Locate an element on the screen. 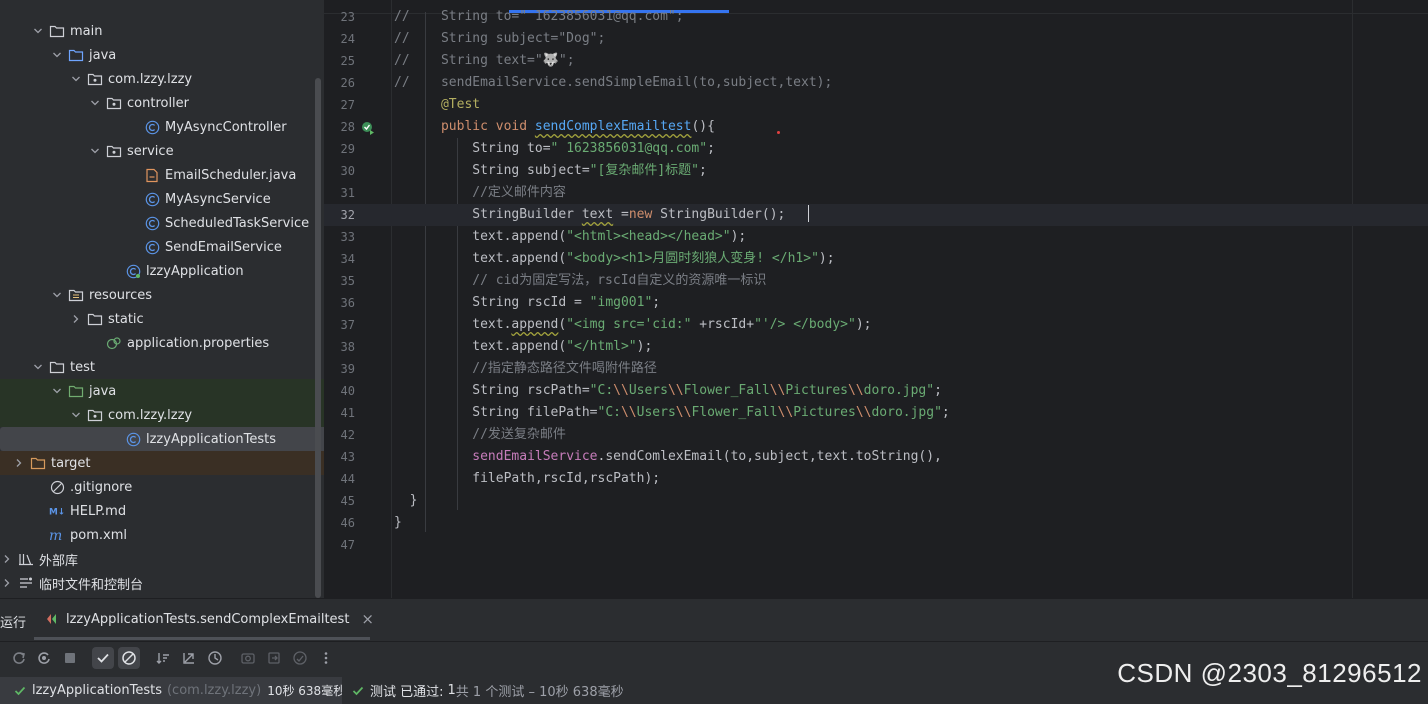 This screenshot has width=1428, height=704. code-line: 45 } is located at coordinates (876, 501).